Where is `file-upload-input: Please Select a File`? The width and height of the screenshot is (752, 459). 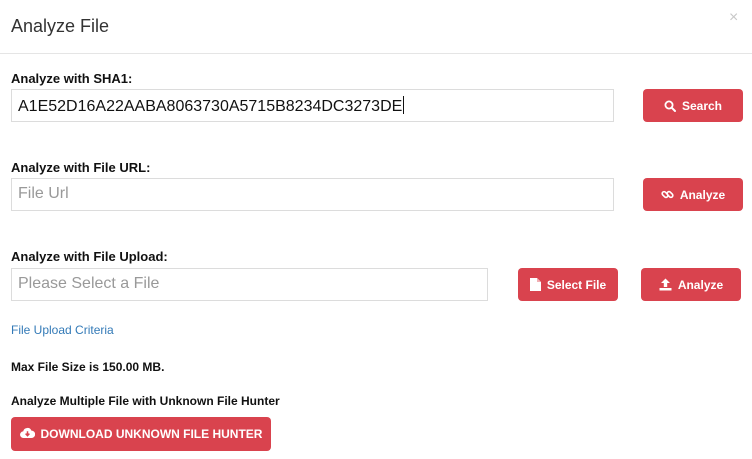
file-upload-input: Please Select a File is located at coordinates (249, 284).